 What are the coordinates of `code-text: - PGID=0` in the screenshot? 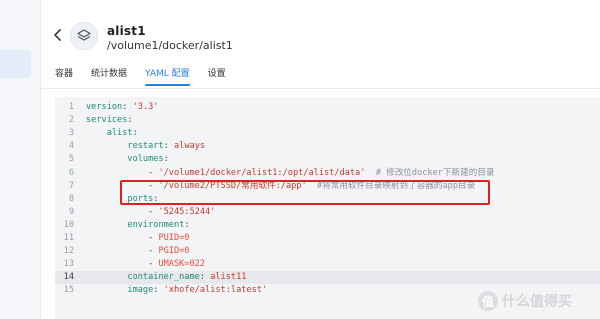 It's located at (137, 251).